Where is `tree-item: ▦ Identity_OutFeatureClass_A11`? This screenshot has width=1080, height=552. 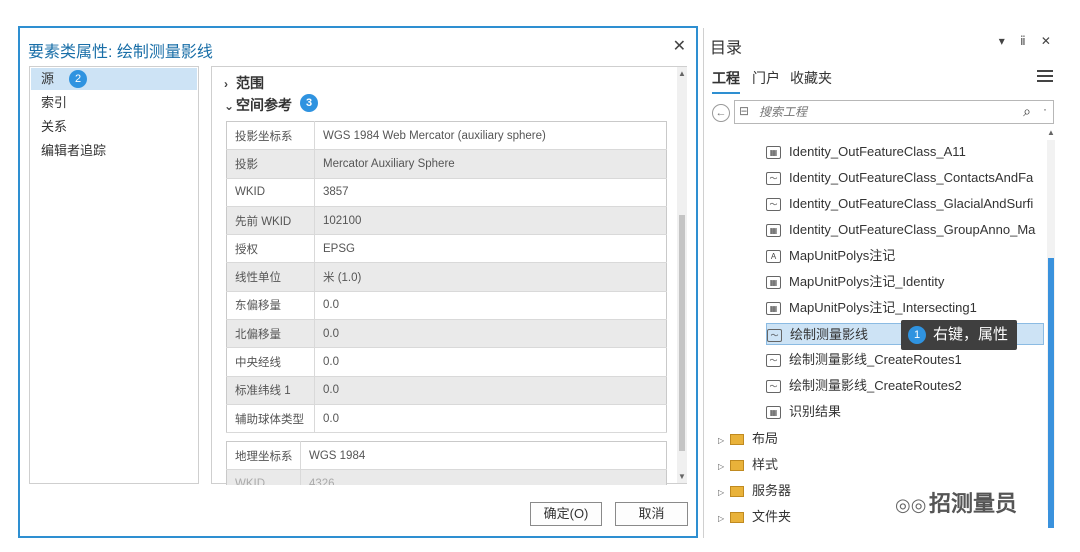 tree-item: ▦ Identity_OutFeatureClass_A11 is located at coordinates (905, 152).